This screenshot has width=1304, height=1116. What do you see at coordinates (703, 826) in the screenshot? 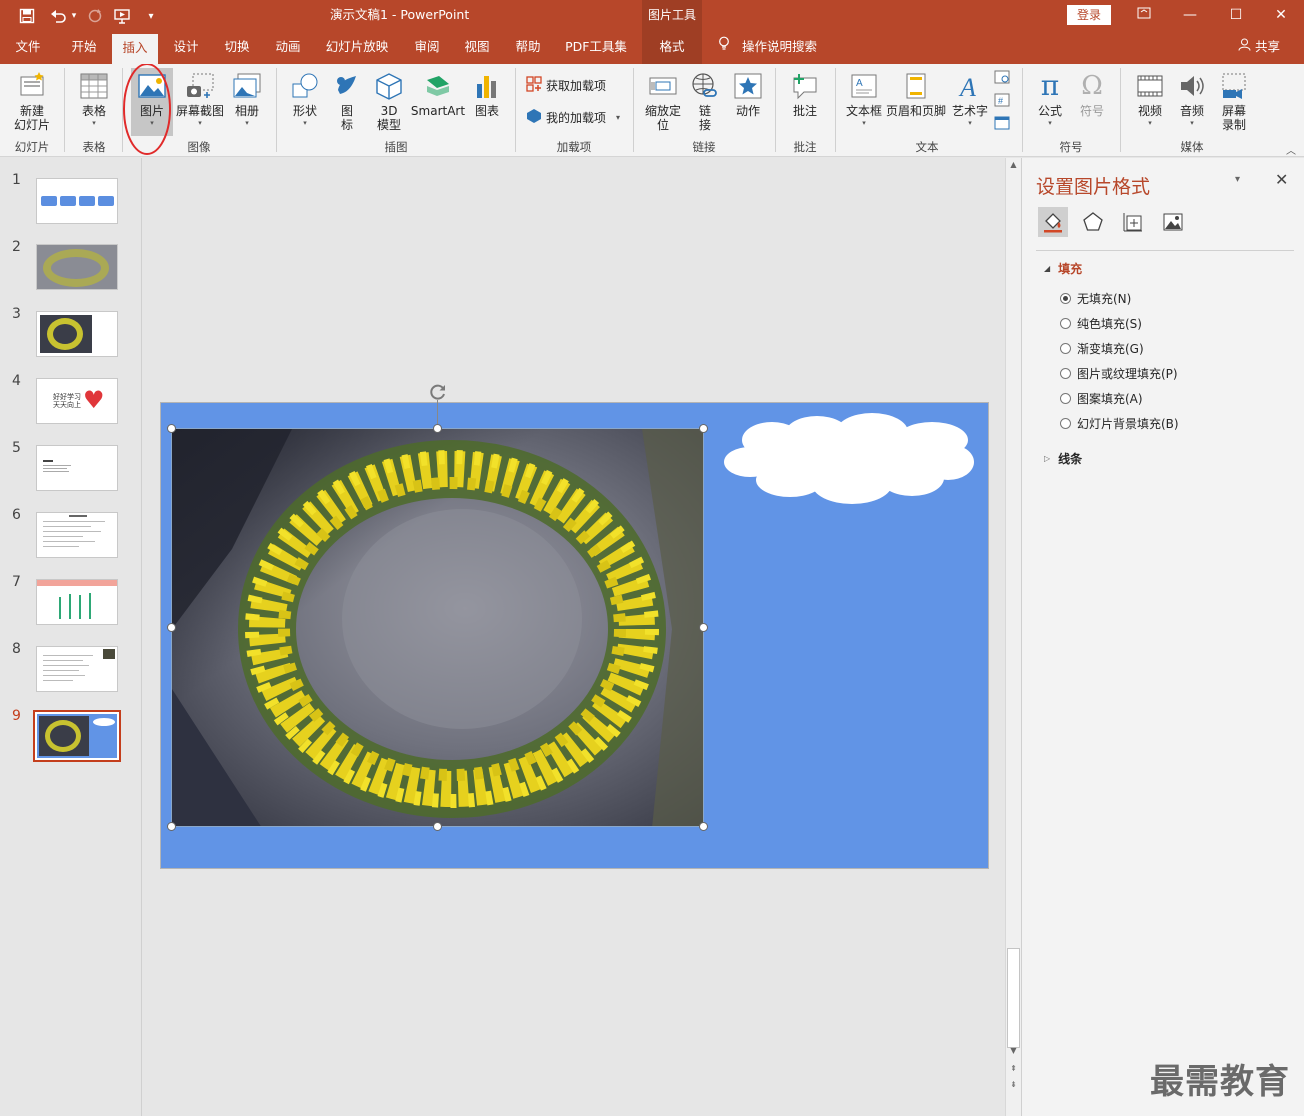
I see `resize-handle-bottom-right` at bounding box center [703, 826].